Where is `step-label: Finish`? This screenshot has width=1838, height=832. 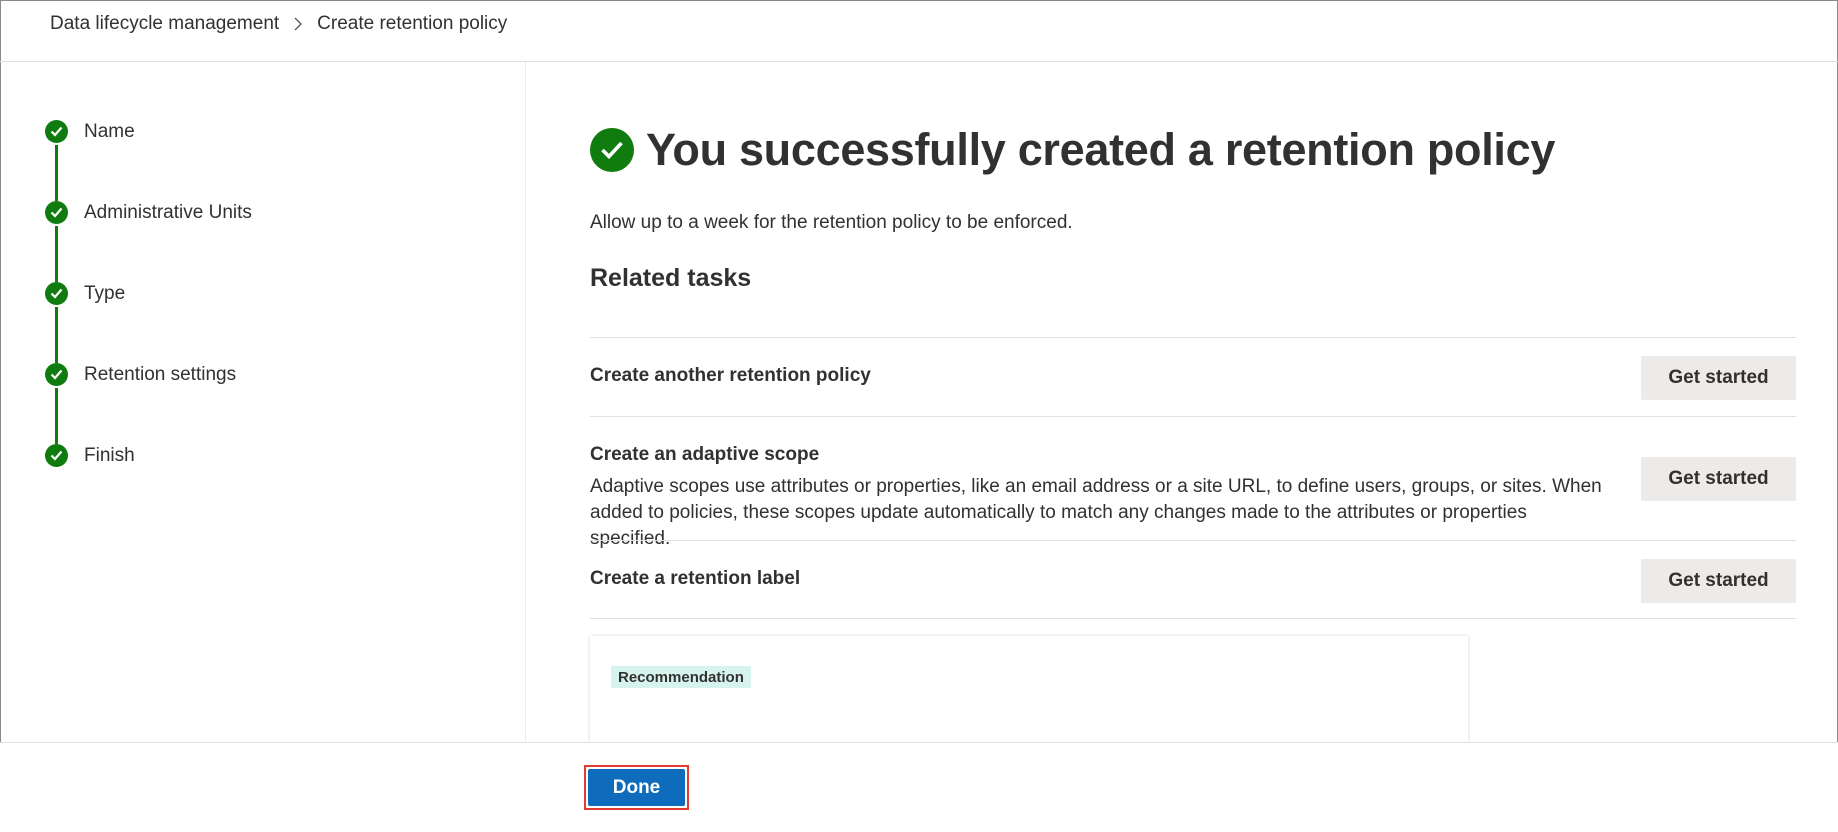 step-label: Finish is located at coordinates (109, 455).